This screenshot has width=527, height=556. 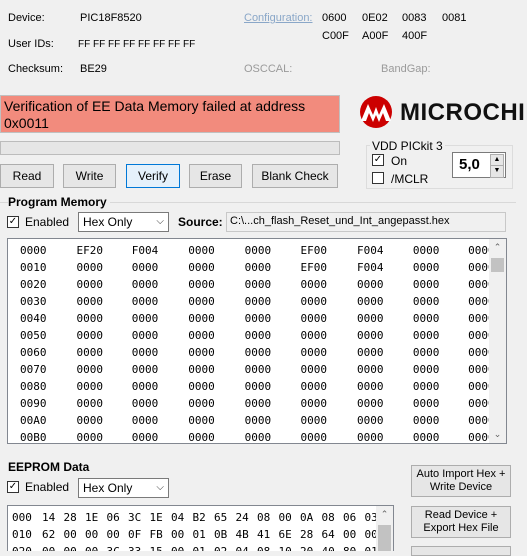 What do you see at coordinates (247, 517) in the screenshot?
I see `data-cell: 24` at bounding box center [247, 517].